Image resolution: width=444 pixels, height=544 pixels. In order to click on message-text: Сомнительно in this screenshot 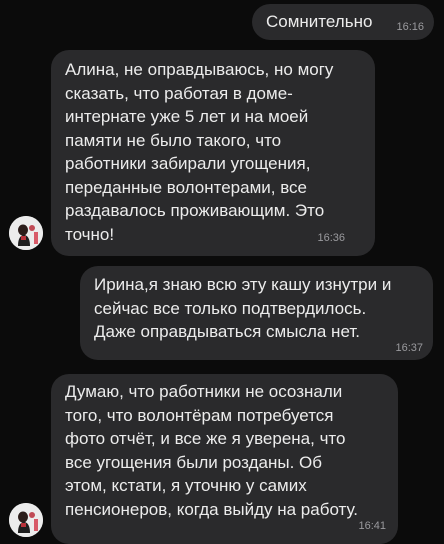, I will do `click(319, 22)`.